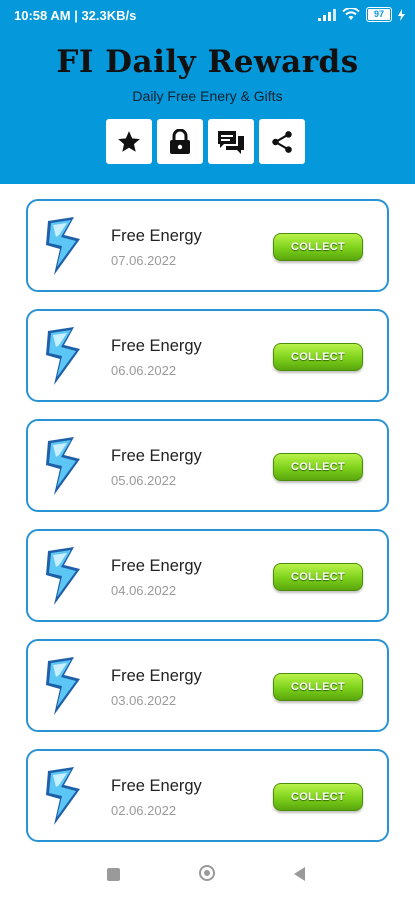 Image resolution: width=415 pixels, height=900 pixels. What do you see at coordinates (207, 575) in the screenshot?
I see `reward-card: Free Energy 04.06.2022 COLLECT` at bounding box center [207, 575].